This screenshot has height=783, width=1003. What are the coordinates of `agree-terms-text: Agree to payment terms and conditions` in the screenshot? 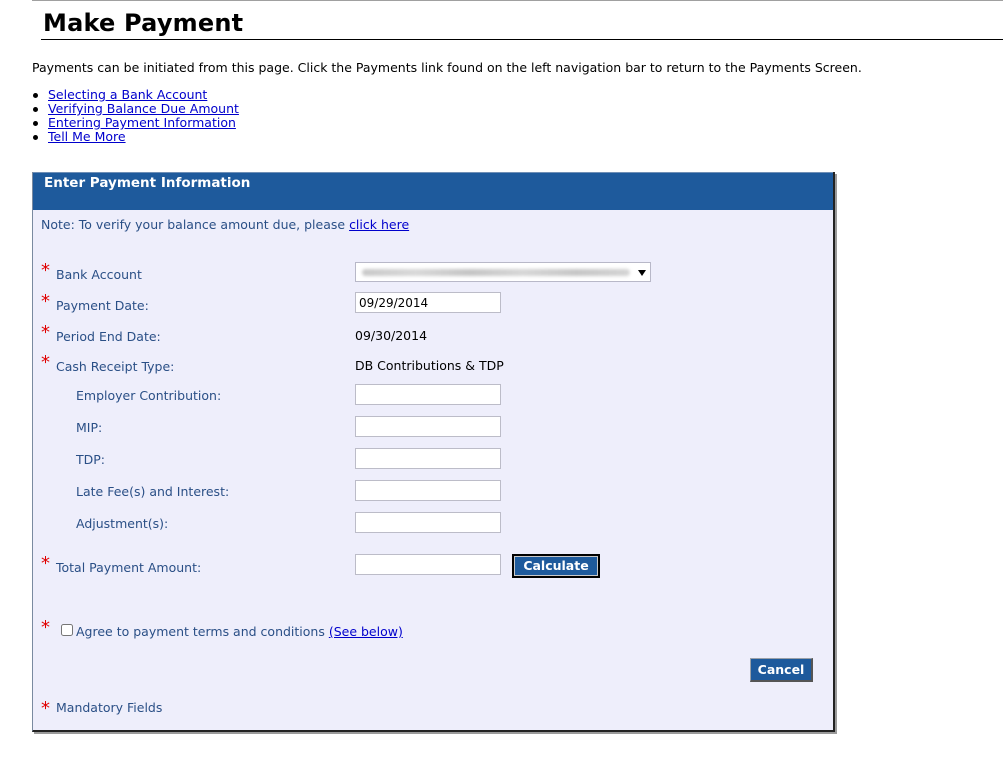 It's located at (202, 631).